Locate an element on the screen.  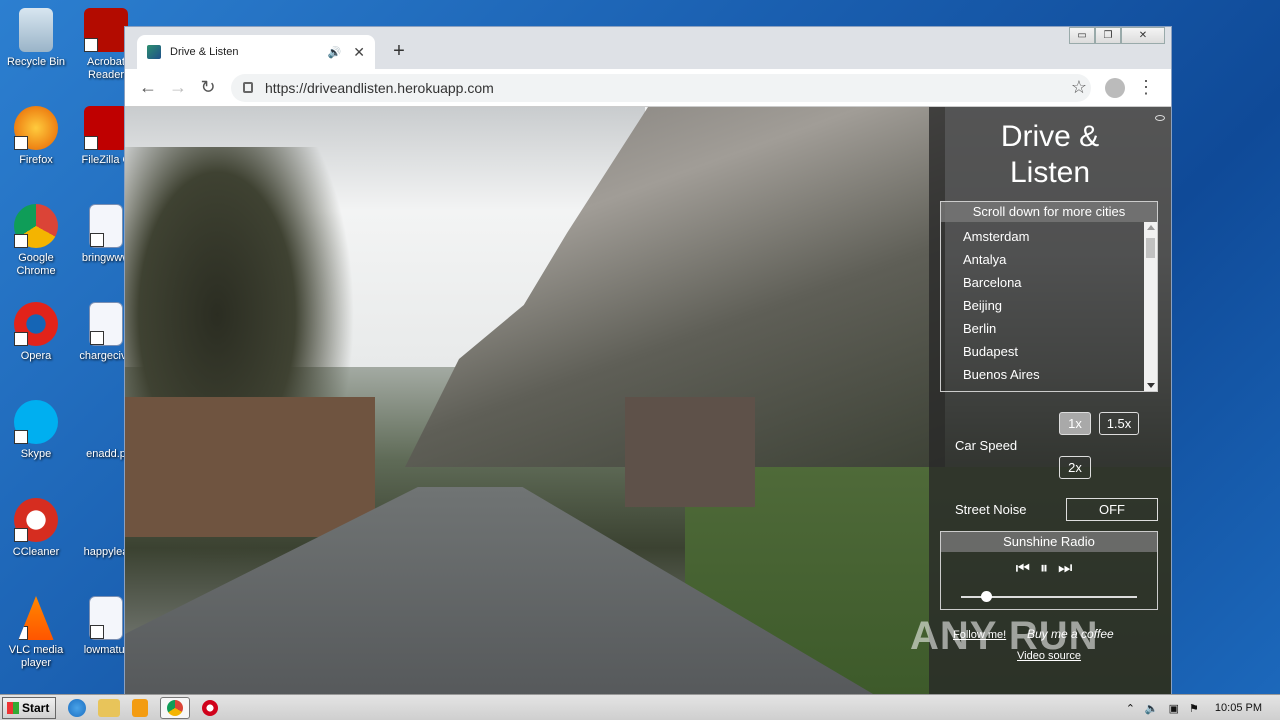
desktop-icon-opera: Opera is located at coordinates (36, 332).